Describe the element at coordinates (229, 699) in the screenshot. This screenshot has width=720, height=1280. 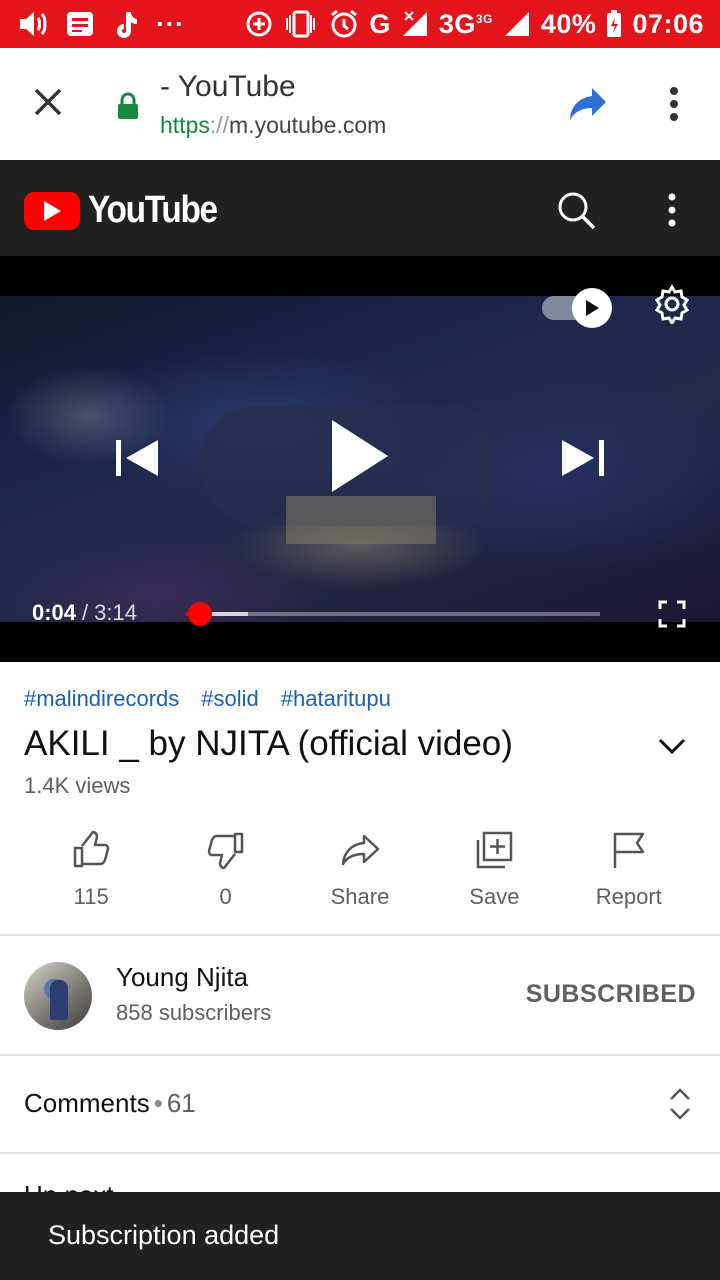
I see `hashtag-link: #solid` at that location.